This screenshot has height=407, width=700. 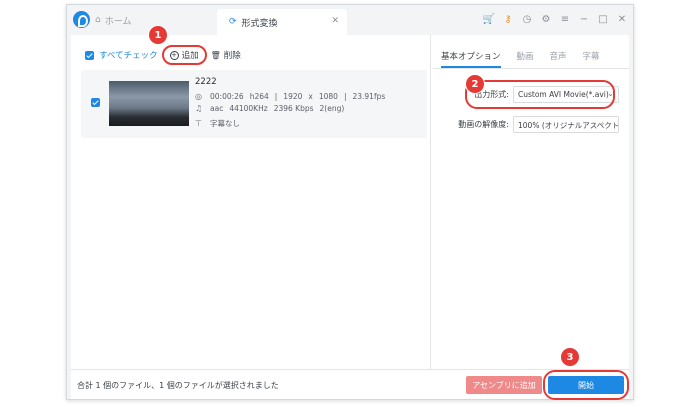 I want to click on fps: 23.91fps, so click(x=369, y=96).